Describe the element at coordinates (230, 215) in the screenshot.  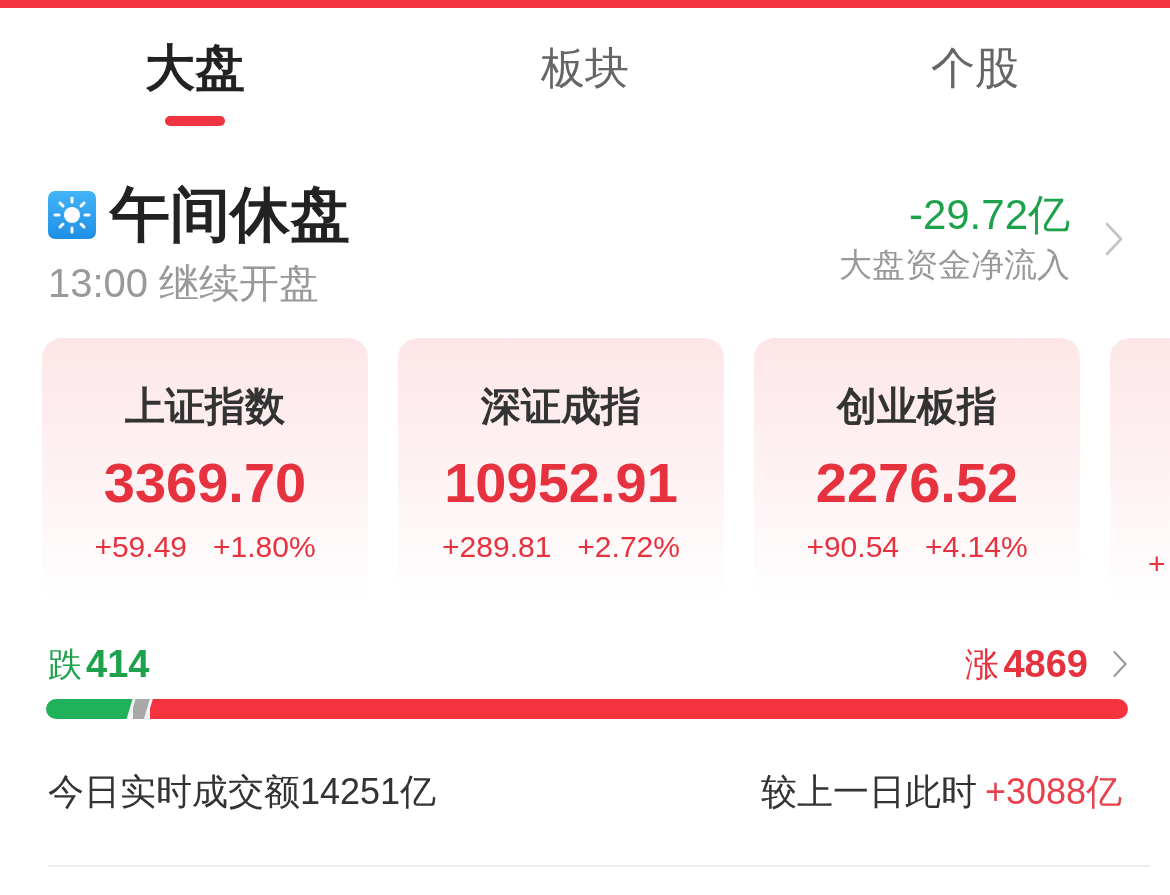
I see `market-status-title: 午间休盘` at that location.